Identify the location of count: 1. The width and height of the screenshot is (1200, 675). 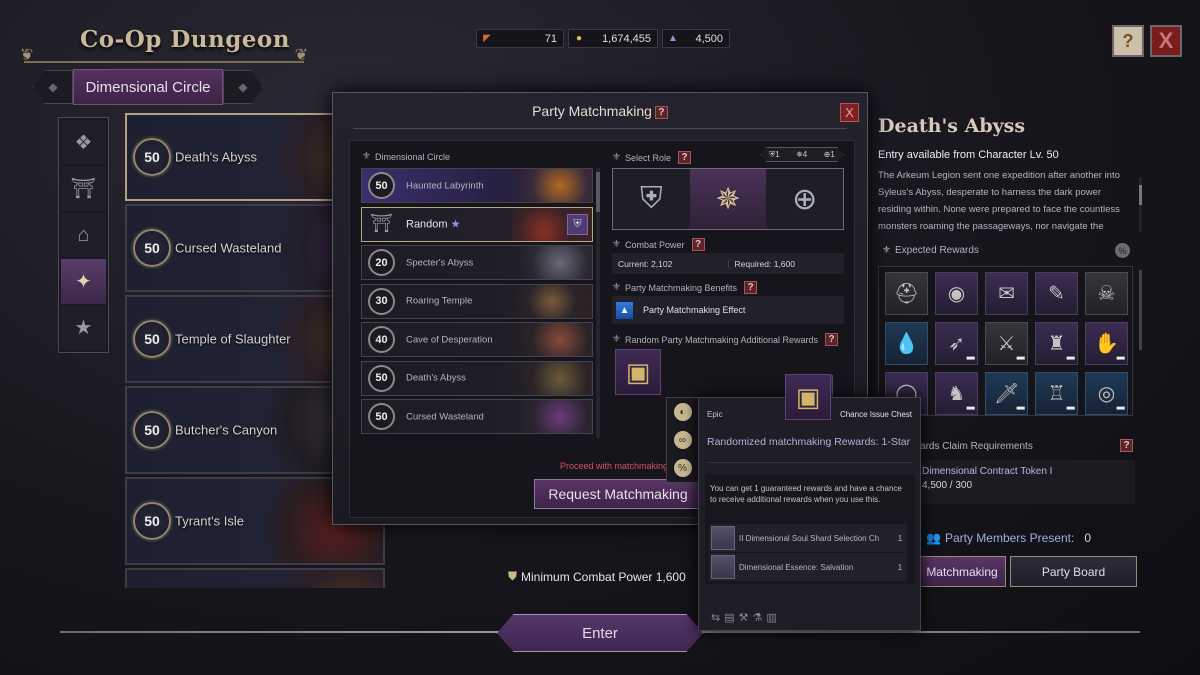
(777, 154).